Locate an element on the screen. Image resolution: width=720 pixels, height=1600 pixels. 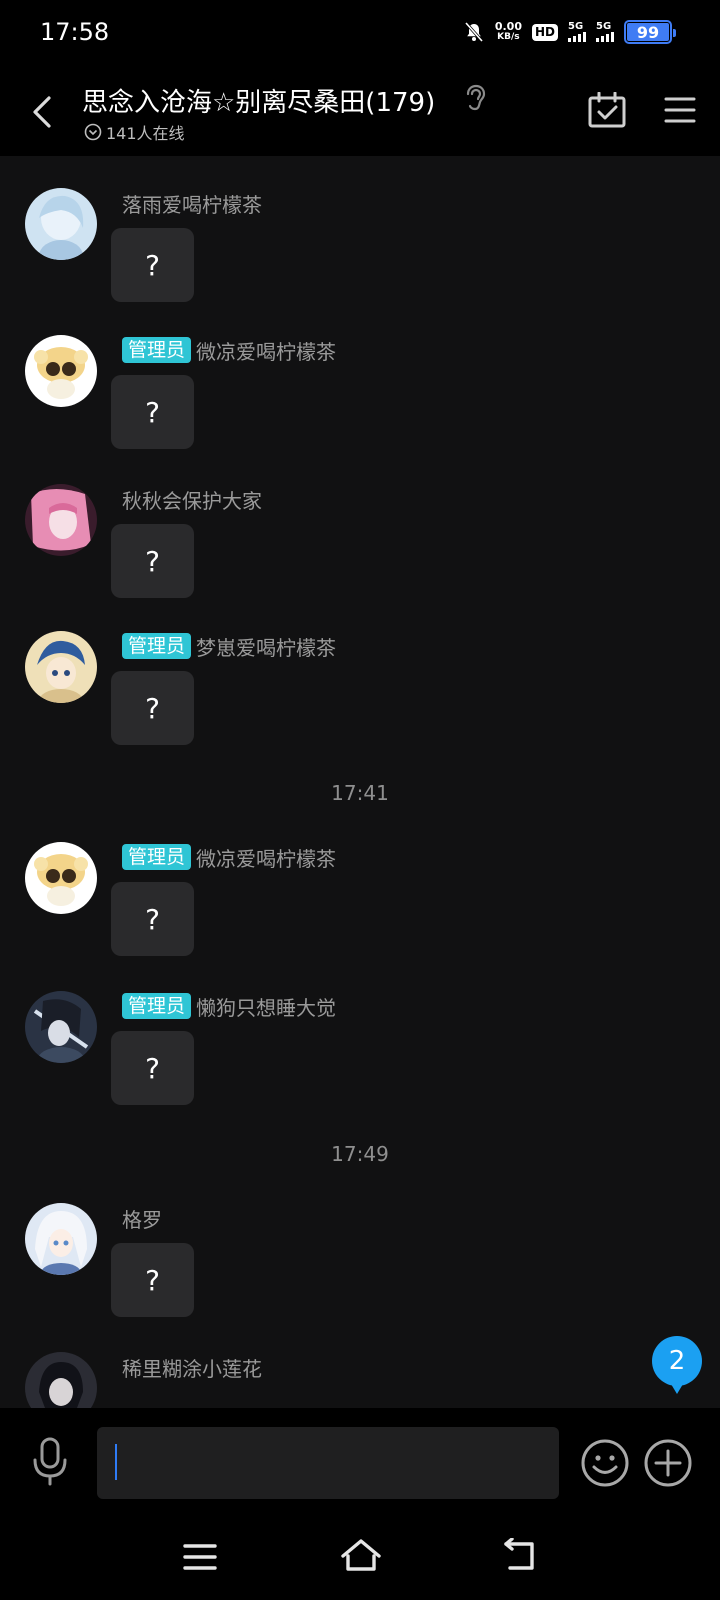
net-speed-value: 0.00 is located at coordinates (508, 26).